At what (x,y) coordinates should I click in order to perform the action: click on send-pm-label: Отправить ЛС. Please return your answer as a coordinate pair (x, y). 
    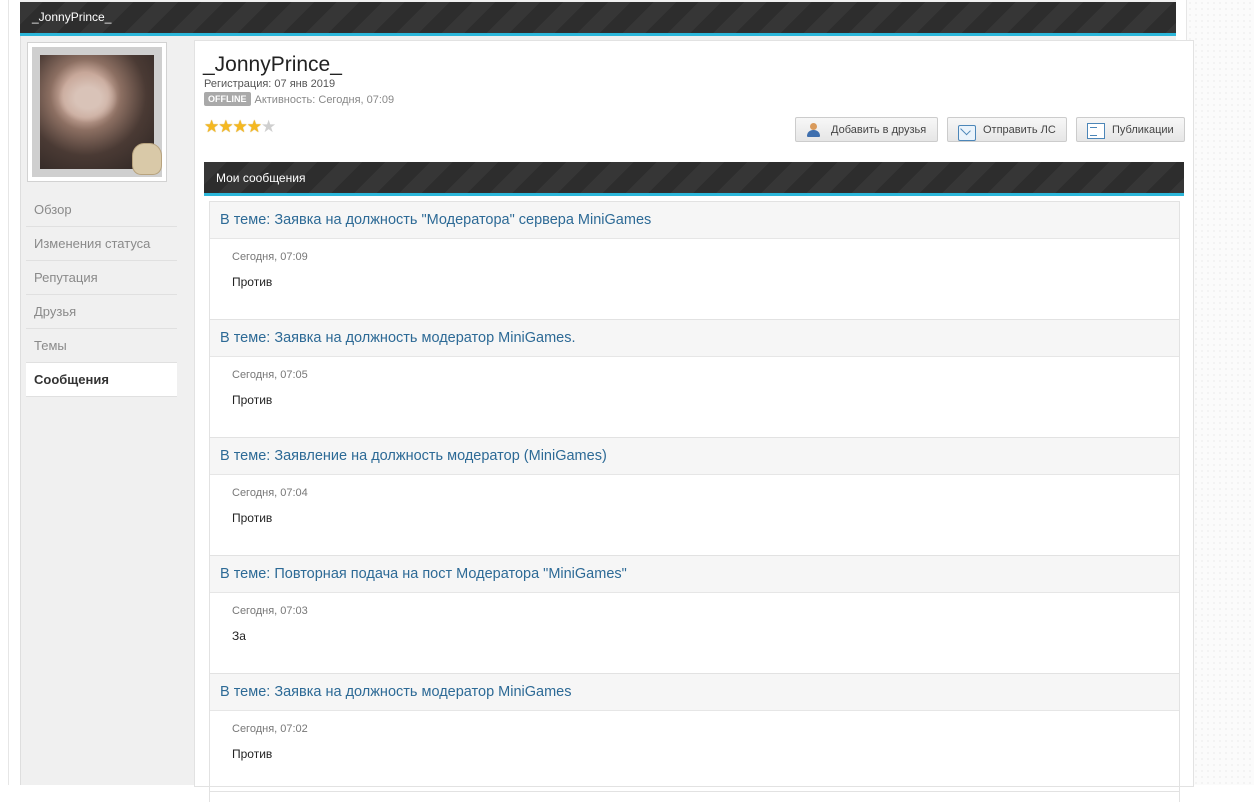
    Looking at the image, I should click on (1019, 130).